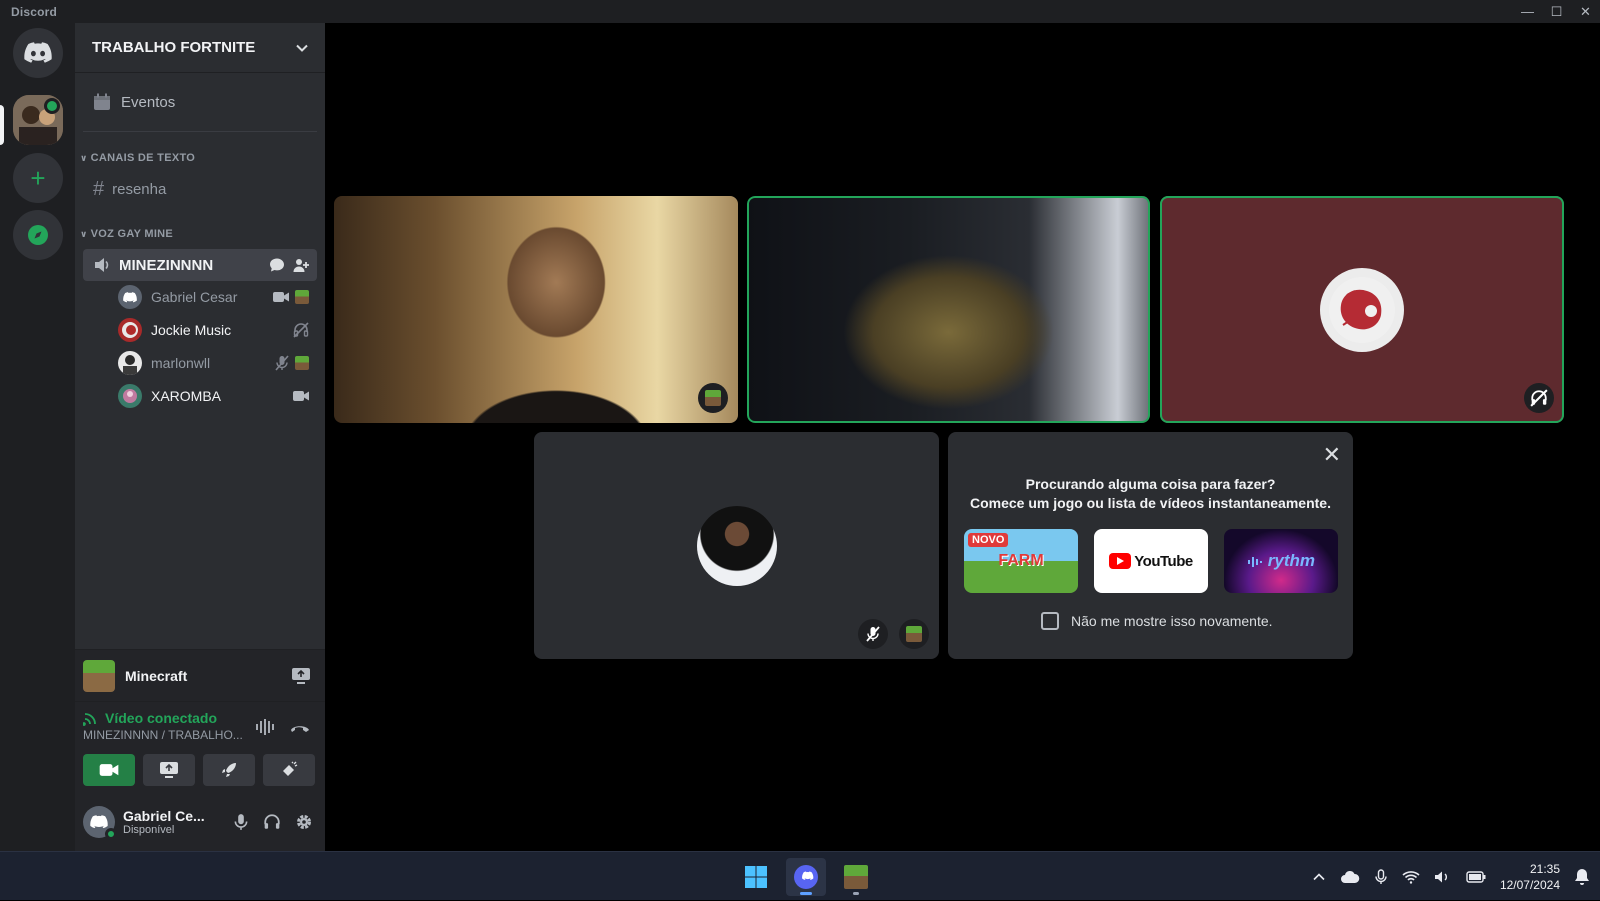 The height and width of the screenshot is (901, 1600). I want to click on activities-button, so click(229, 770).